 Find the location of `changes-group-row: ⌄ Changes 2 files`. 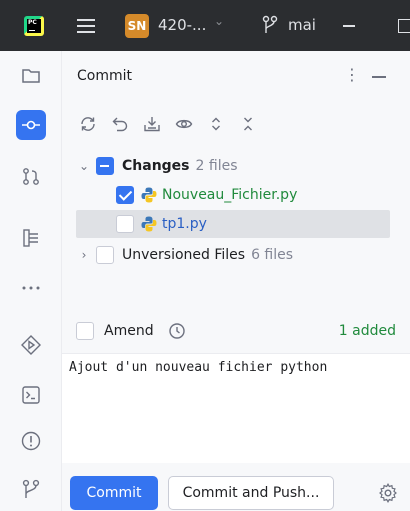

changes-group-row: ⌄ Changes 2 files is located at coordinates (233, 166).